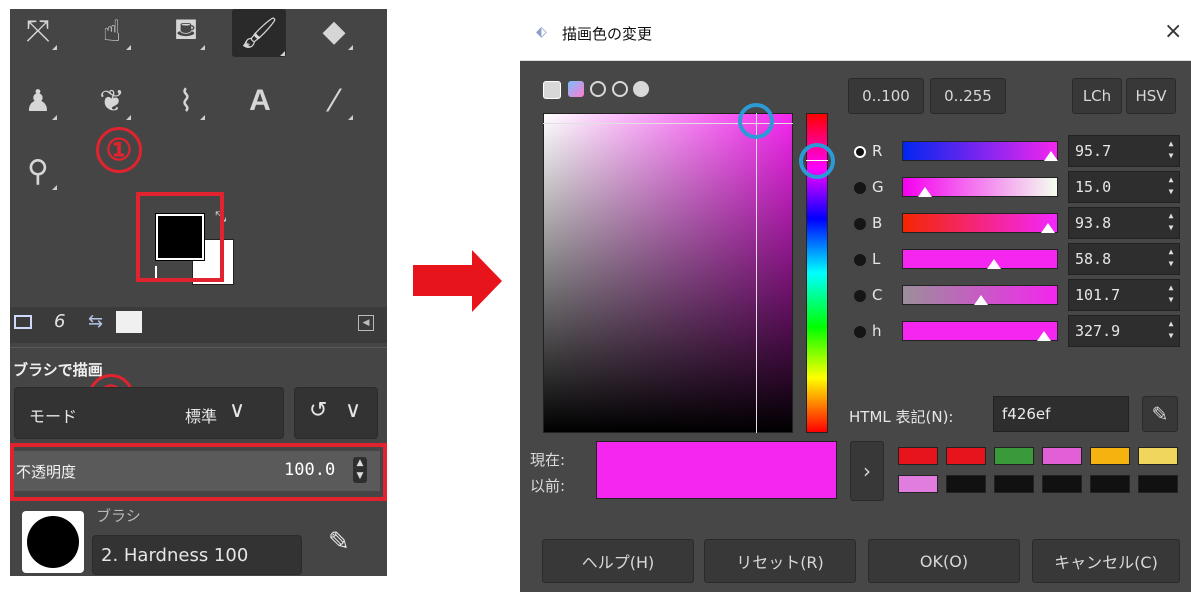 The image size is (1191, 592). What do you see at coordinates (980, 331) in the screenshot?
I see `channel-slider-h` at bounding box center [980, 331].